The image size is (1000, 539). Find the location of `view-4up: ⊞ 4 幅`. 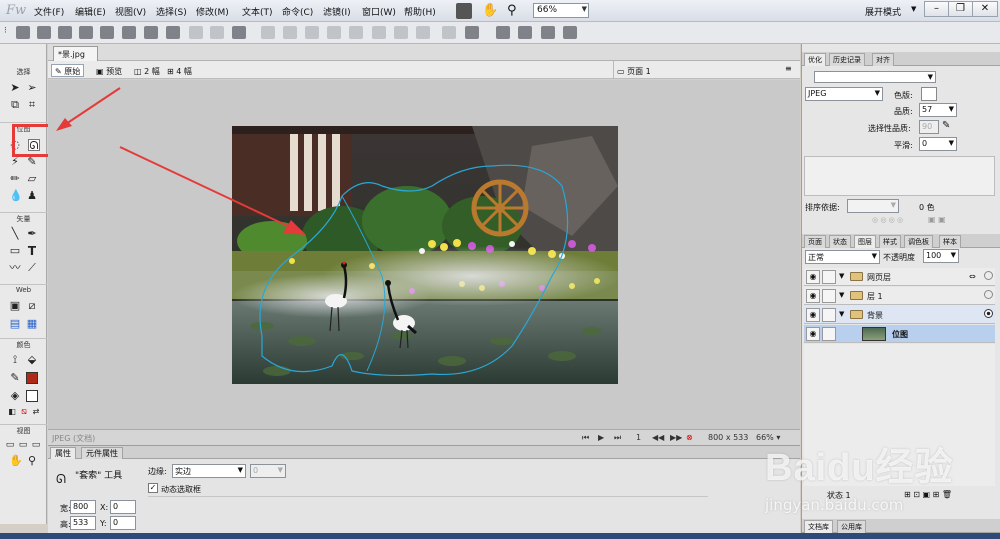

view-4up: ⊞ 4 幅 is located at coordinates (179, 70).